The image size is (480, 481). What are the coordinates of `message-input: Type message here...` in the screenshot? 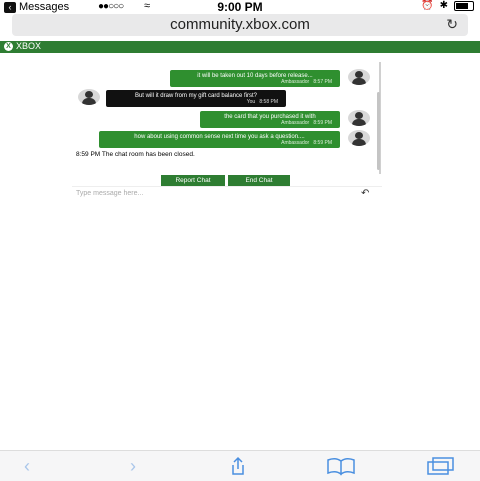 It's located at (109, 193).